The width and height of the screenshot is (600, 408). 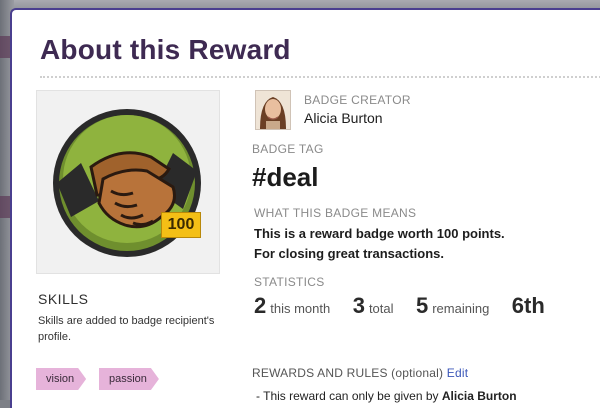 What do you see at coordinates (348, 373) in the screenshot?
I see `rules-label: REWARDS AND RULES (optional)` at bounding box center [348, 373].